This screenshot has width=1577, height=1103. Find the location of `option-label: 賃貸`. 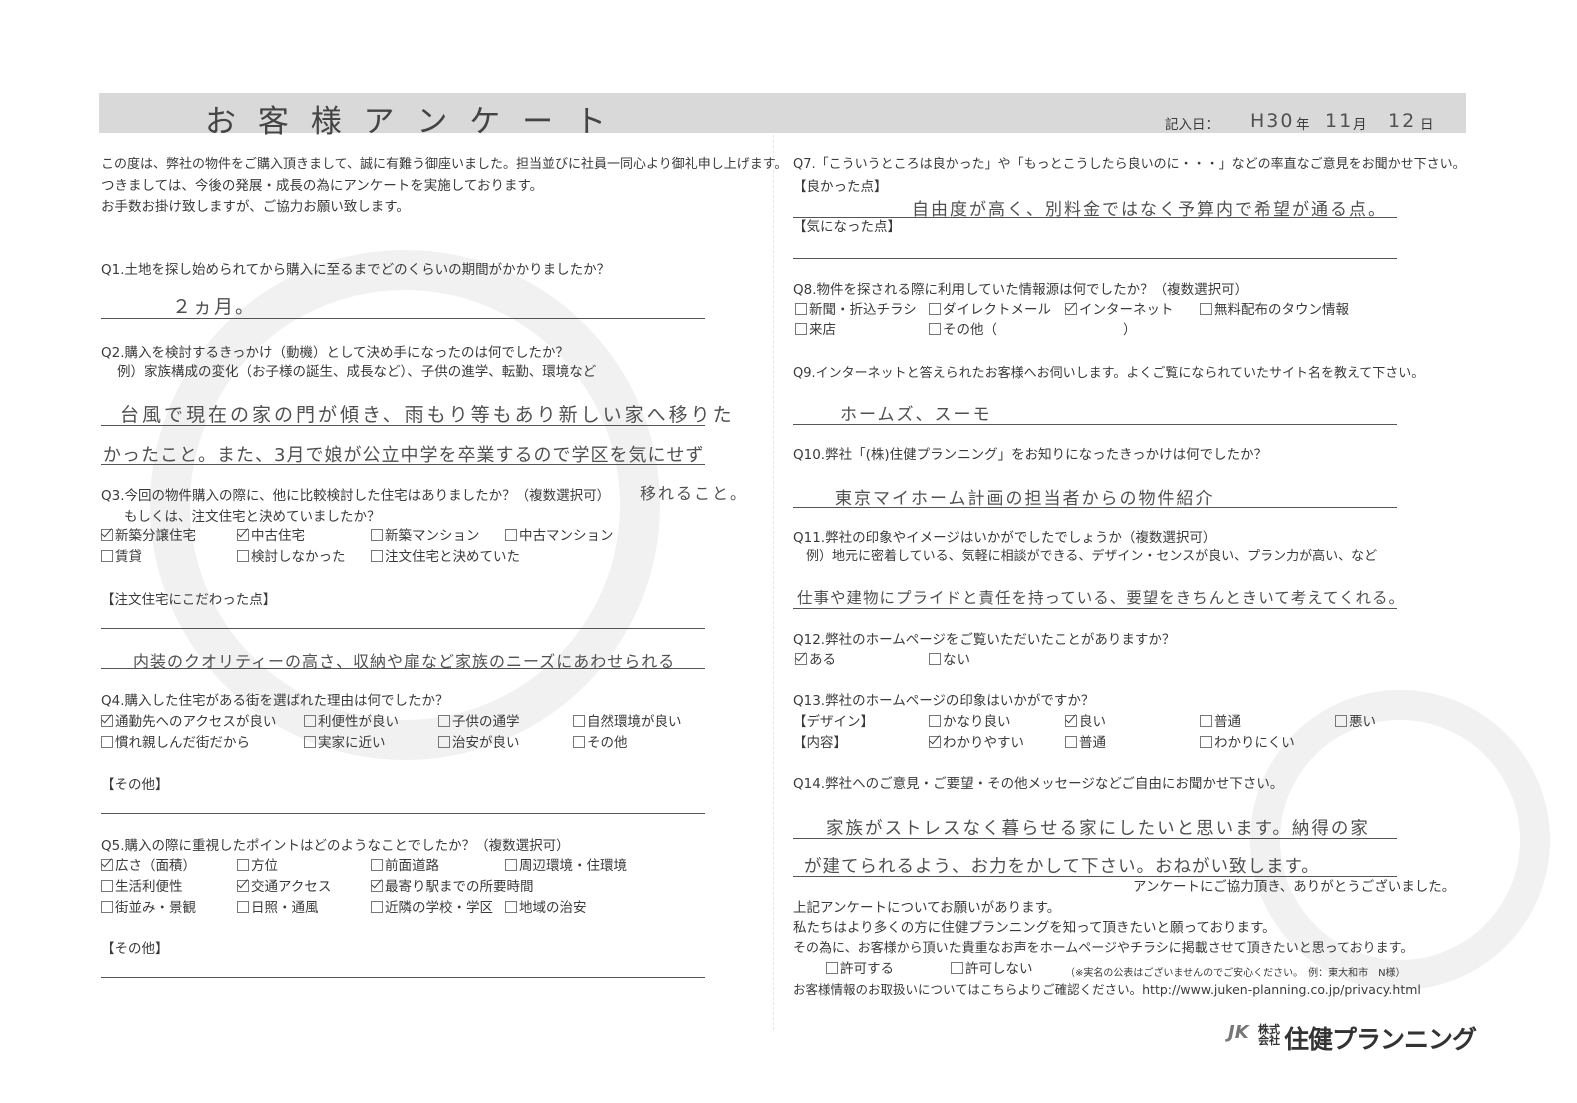

option-label: 賃貸 is located at coordinates (128, 557).